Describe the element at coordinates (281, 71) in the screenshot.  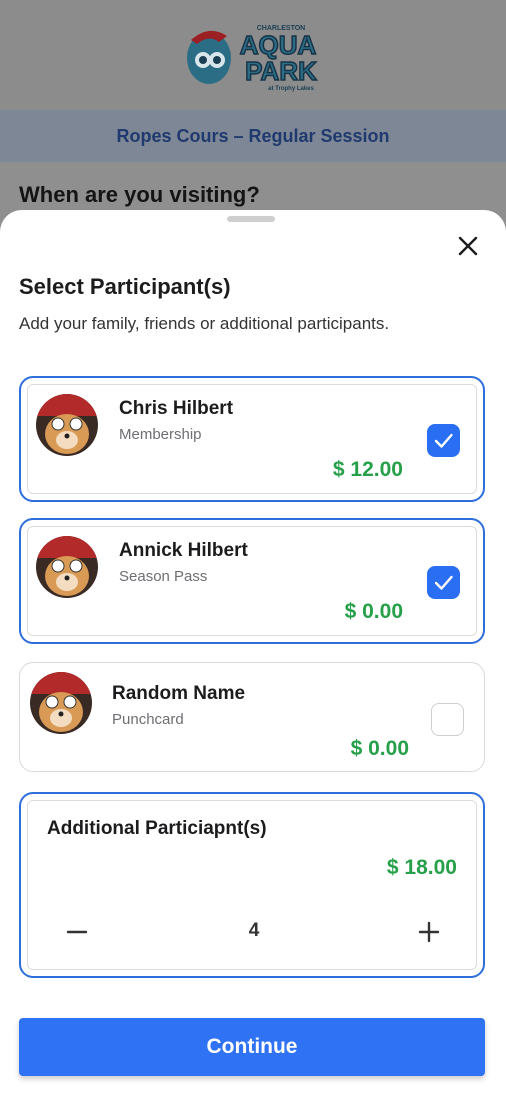
I see `svg-text: PARK` at that location.